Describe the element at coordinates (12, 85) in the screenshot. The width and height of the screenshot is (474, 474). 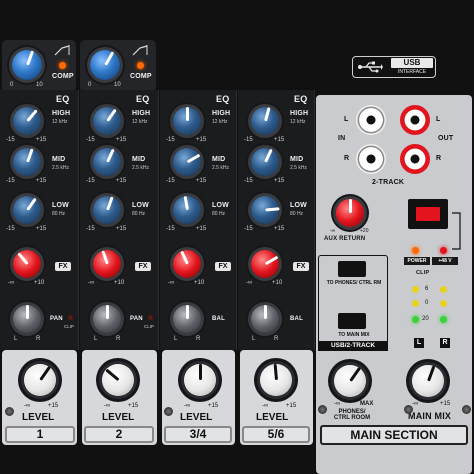
I see `comp-min-ch1: 0` at that location.